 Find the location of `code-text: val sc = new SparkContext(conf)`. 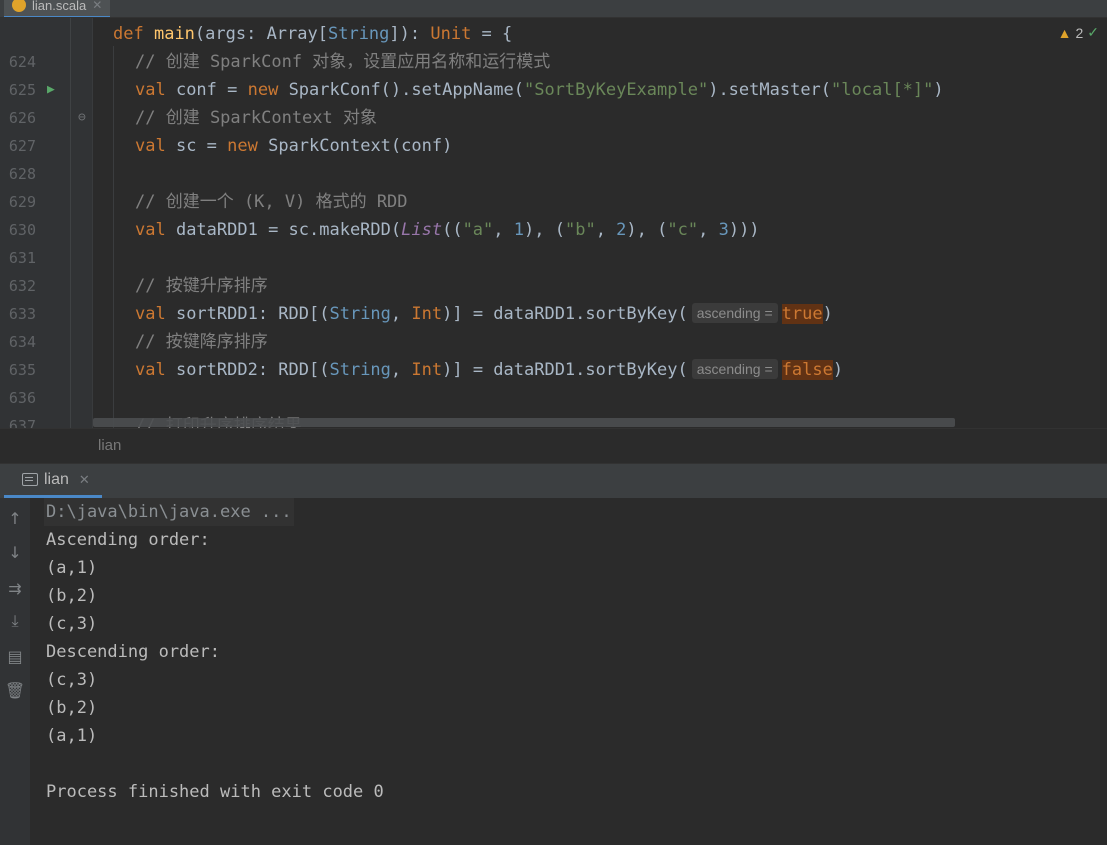

code-text: val sc = new SparkContext(conf) is located at coordinates (294, 146).